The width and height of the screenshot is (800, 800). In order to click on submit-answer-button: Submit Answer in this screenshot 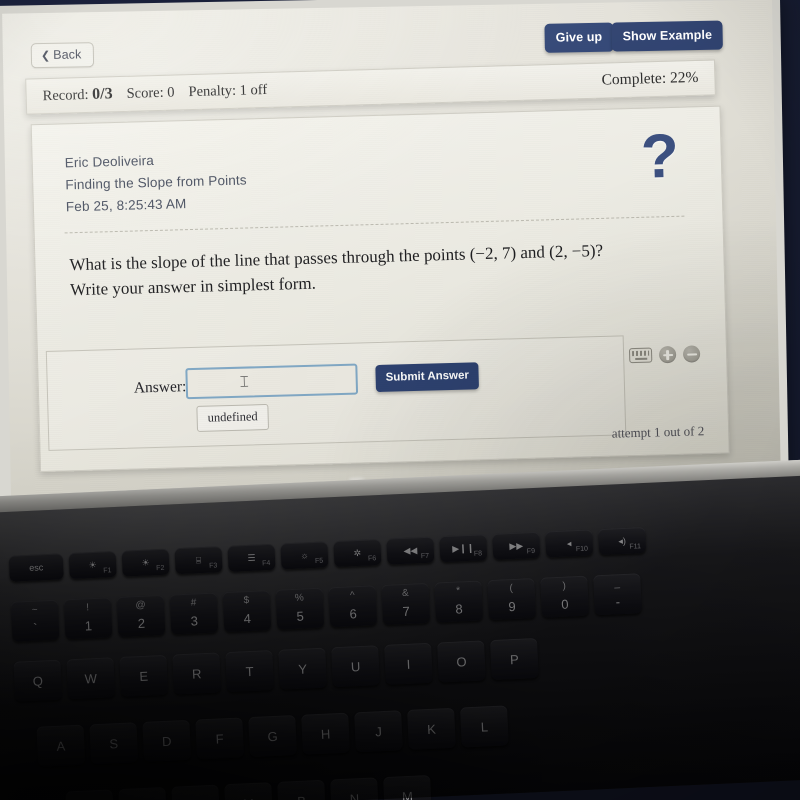, I will do `click(427, 377)`.